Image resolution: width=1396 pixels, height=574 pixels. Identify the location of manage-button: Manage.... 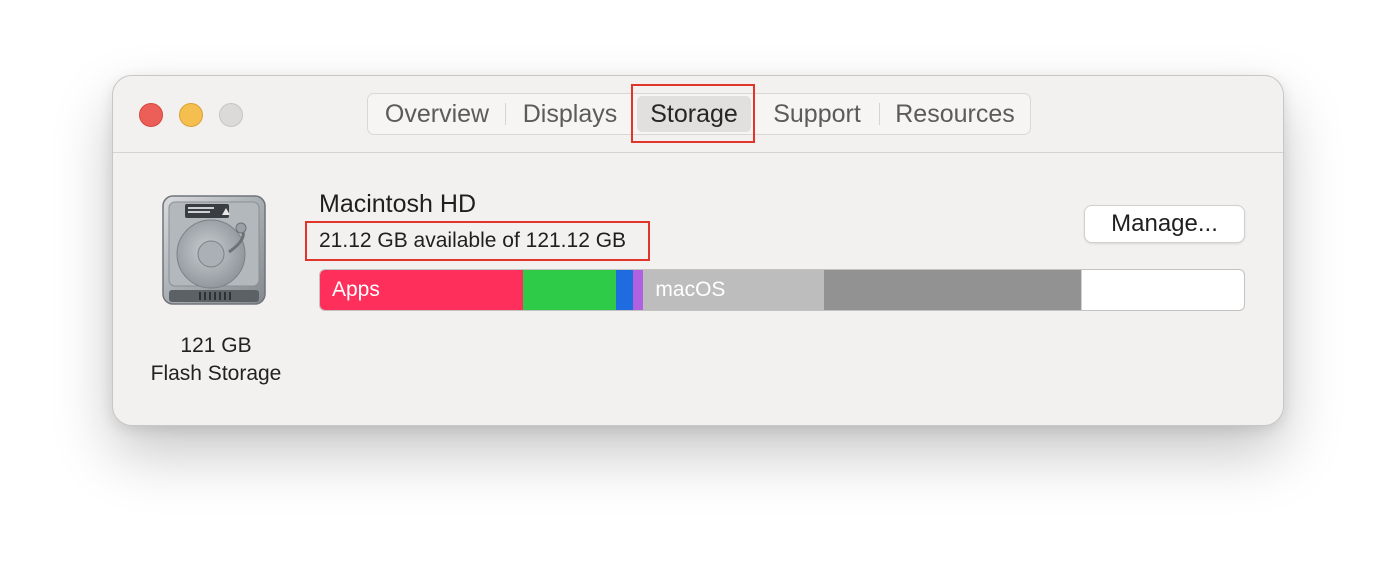
(1164, 224).